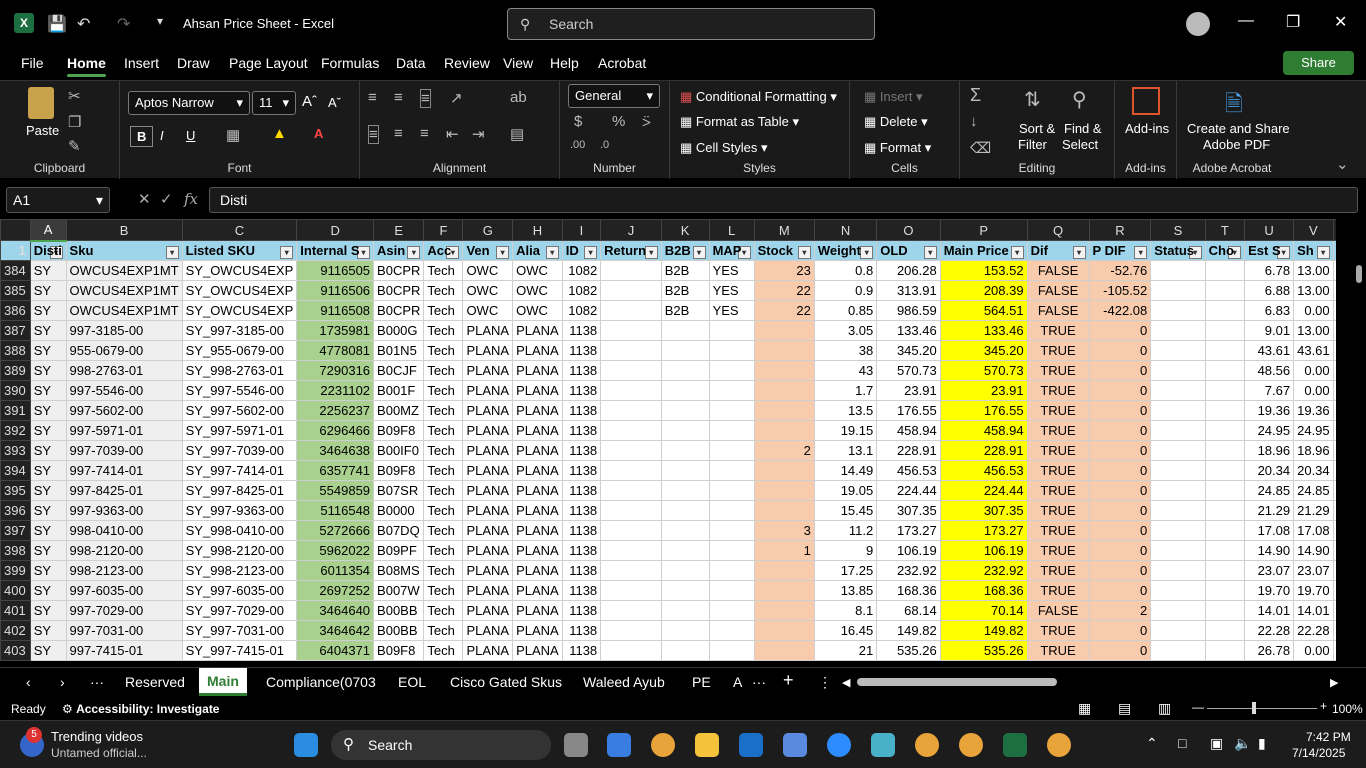 The height and width of the screenshot is (768, 1366). Describe the element at coordinates (399, 430) in the screenshot. I see `cell: B09F8` at that location.